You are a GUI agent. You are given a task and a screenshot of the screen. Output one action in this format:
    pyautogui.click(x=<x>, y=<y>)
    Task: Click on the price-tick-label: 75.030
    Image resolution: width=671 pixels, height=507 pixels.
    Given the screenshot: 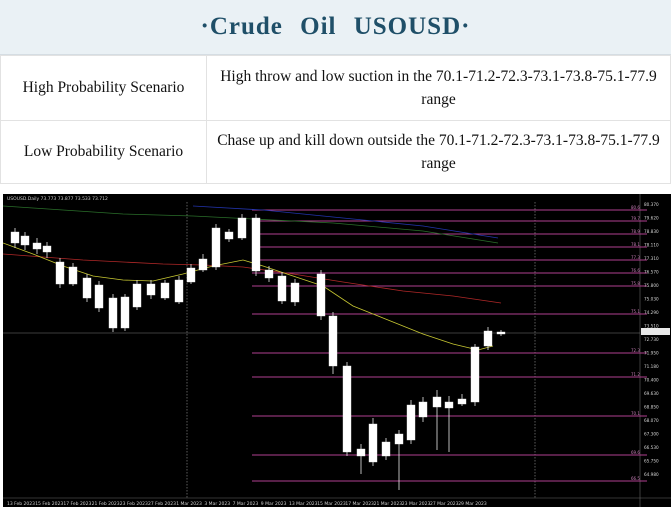 What is the action you would take?
    pyautogui.click(x=651, y=299)
    